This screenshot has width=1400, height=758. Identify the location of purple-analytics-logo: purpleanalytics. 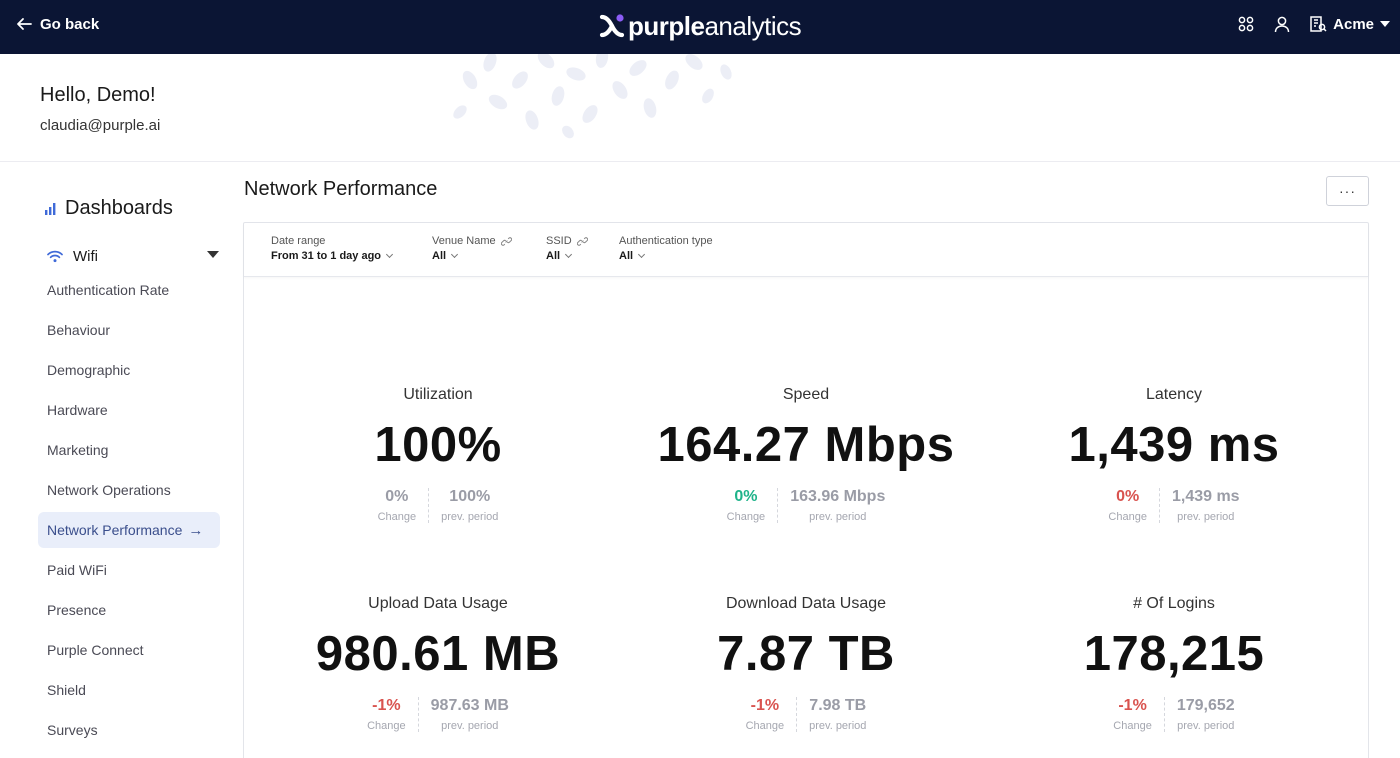
(700, 26).